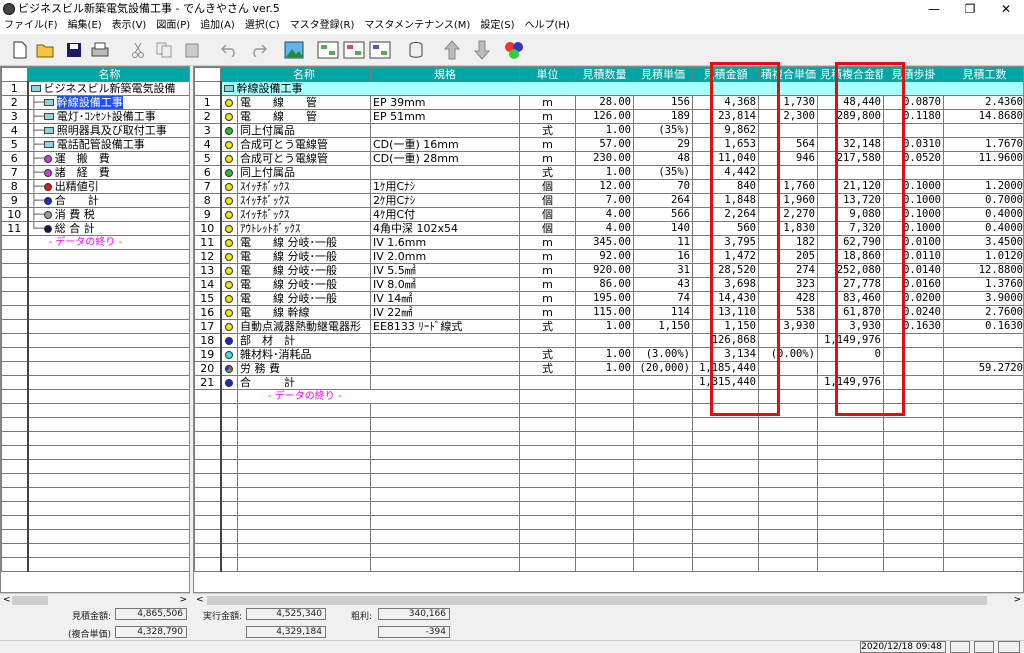  I want to click on tree-row: 10 ├─ 消 費 税, so click(95, 214).